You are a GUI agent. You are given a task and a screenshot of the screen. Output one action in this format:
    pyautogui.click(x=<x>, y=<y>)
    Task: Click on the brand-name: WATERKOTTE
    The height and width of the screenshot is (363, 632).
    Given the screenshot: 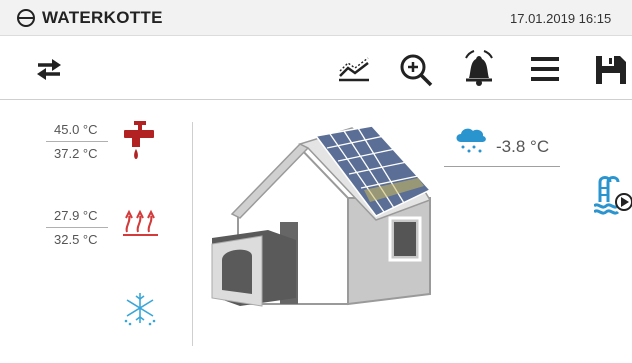 What is the action you would take?
    pyautogui.click(x=102, y=17)
    